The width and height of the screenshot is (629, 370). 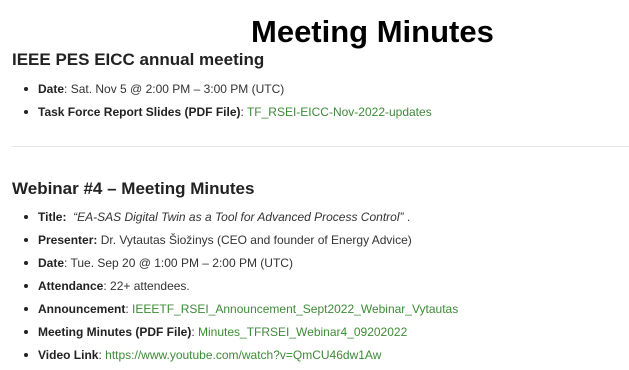 What do you see at coordinates (181, 263) in the screenshot?
I see `date-value: Tue. Sep 20 @ 1:00 PM – 2:00 PM (UTC)` at bounding box center [181, 263].